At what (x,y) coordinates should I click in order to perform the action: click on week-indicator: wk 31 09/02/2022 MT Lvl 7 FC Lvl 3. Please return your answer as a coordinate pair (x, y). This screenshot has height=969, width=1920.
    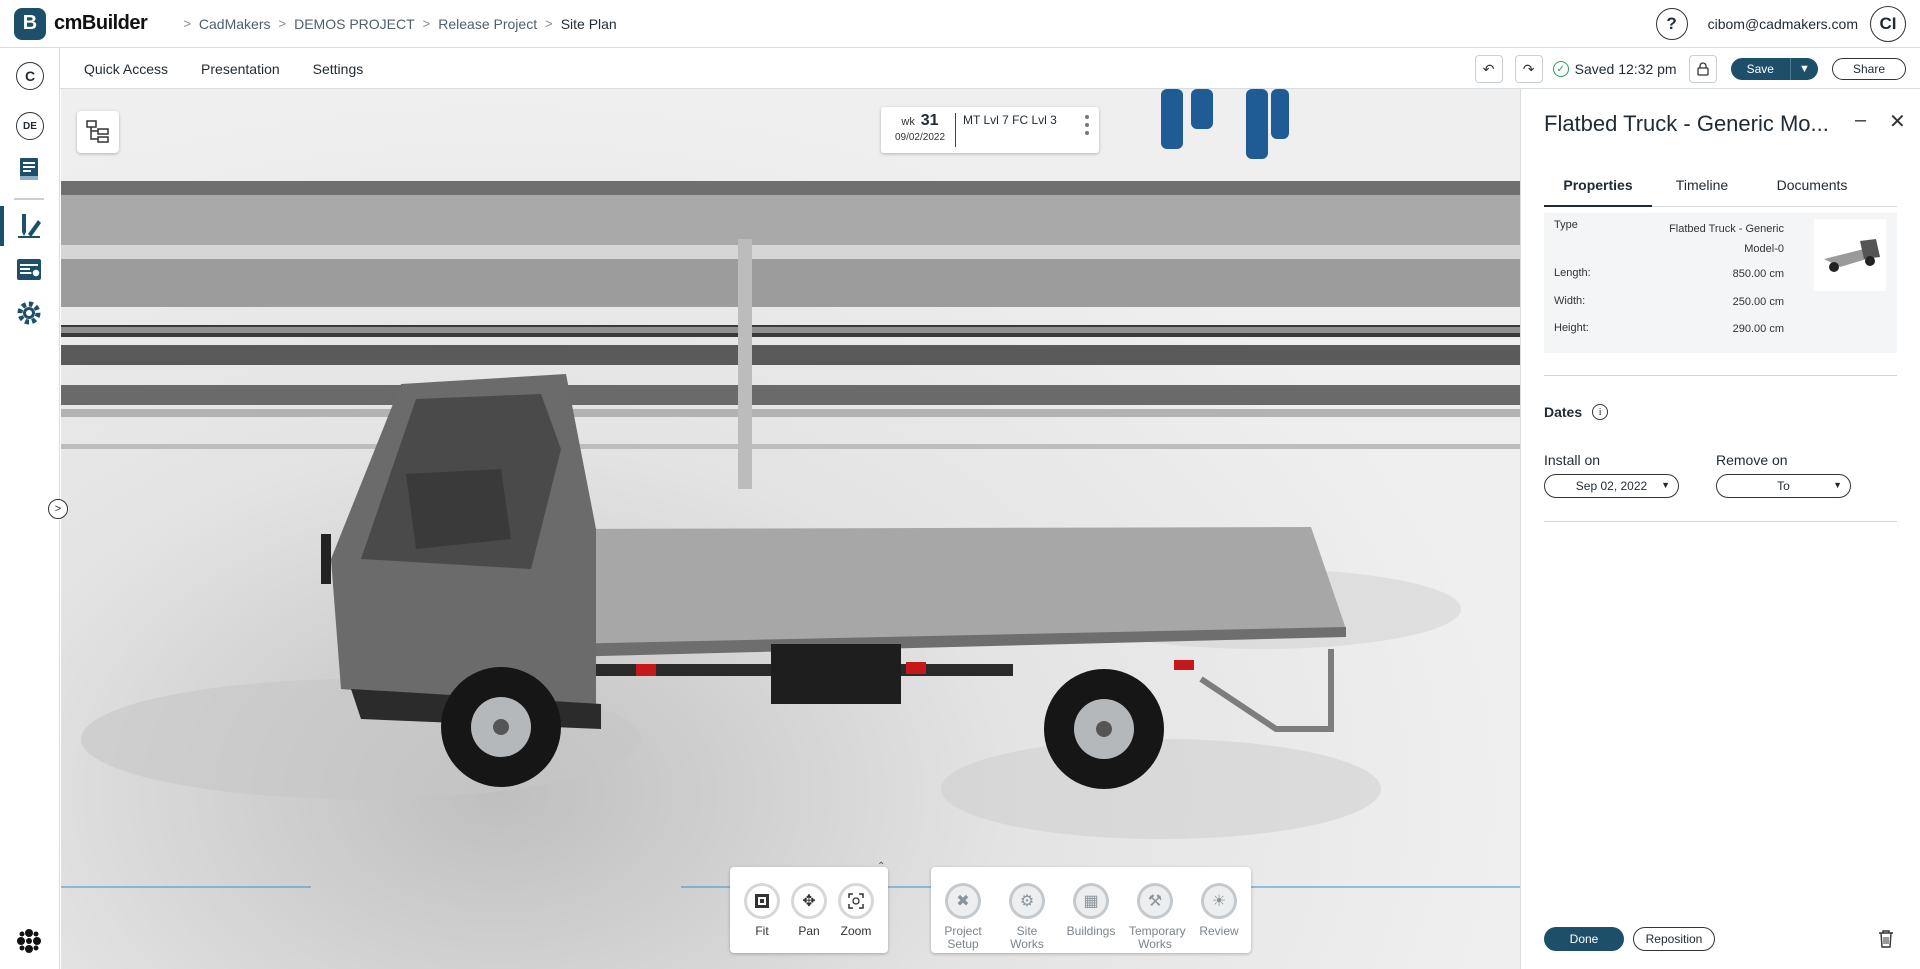
    Looking at the image, I should click on (990, 130).